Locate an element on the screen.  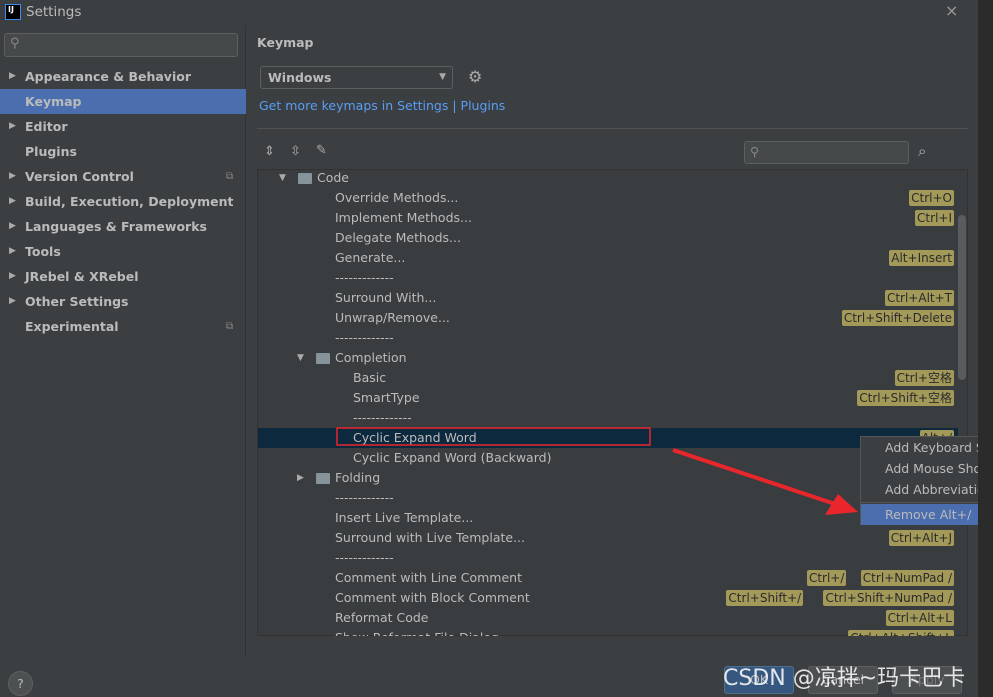
sidebar-item-label: Build, Execution, Deployment is located at coordinates (129, 201).